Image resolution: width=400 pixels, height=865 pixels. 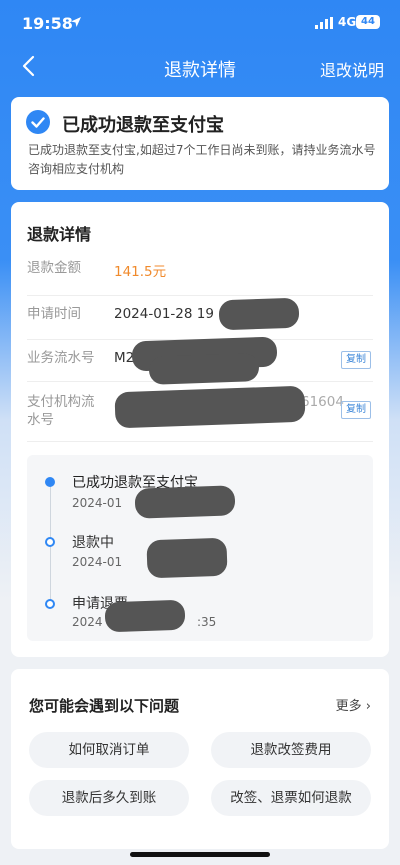 What do you see at coordinates (54, 314) in the screenshot?
I see `detail-label: 申请时间` at bounding box center [54, 314].